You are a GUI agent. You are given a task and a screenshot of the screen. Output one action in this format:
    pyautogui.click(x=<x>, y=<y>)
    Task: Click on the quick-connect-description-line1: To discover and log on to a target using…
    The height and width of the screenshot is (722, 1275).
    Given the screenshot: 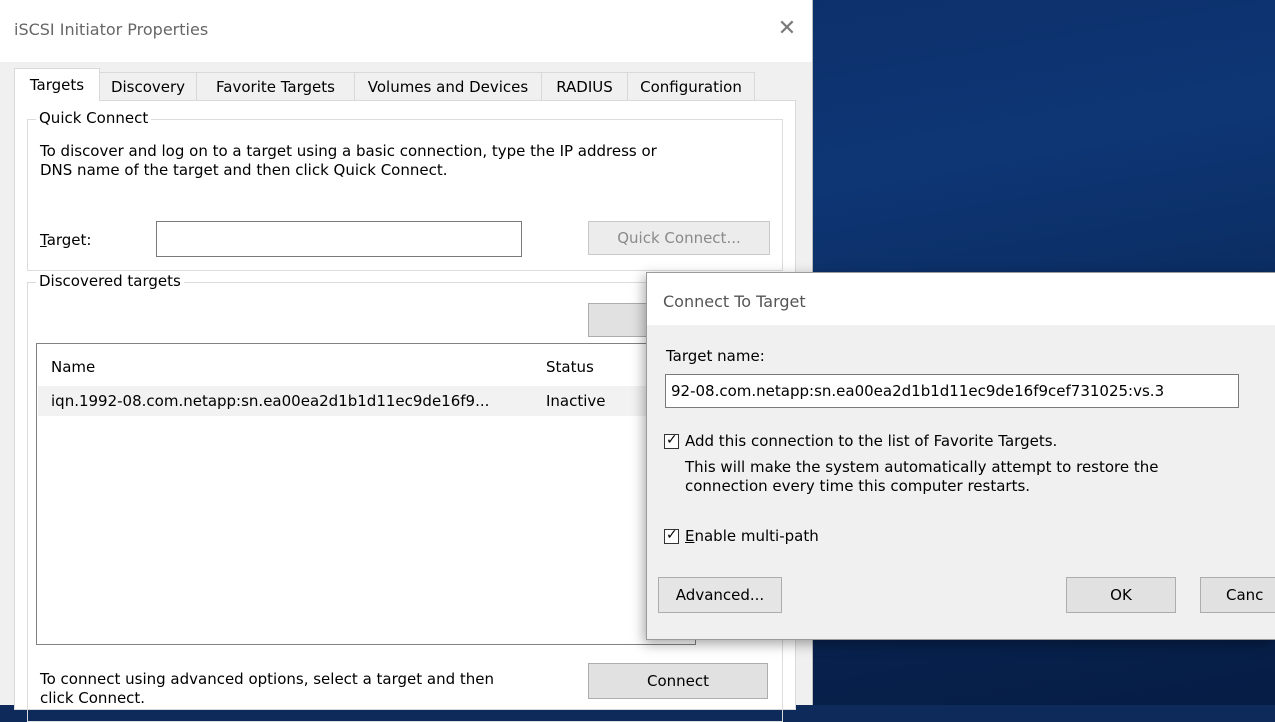 What is the action you would take?
    pyautogui.click(x=348, y=151)
    